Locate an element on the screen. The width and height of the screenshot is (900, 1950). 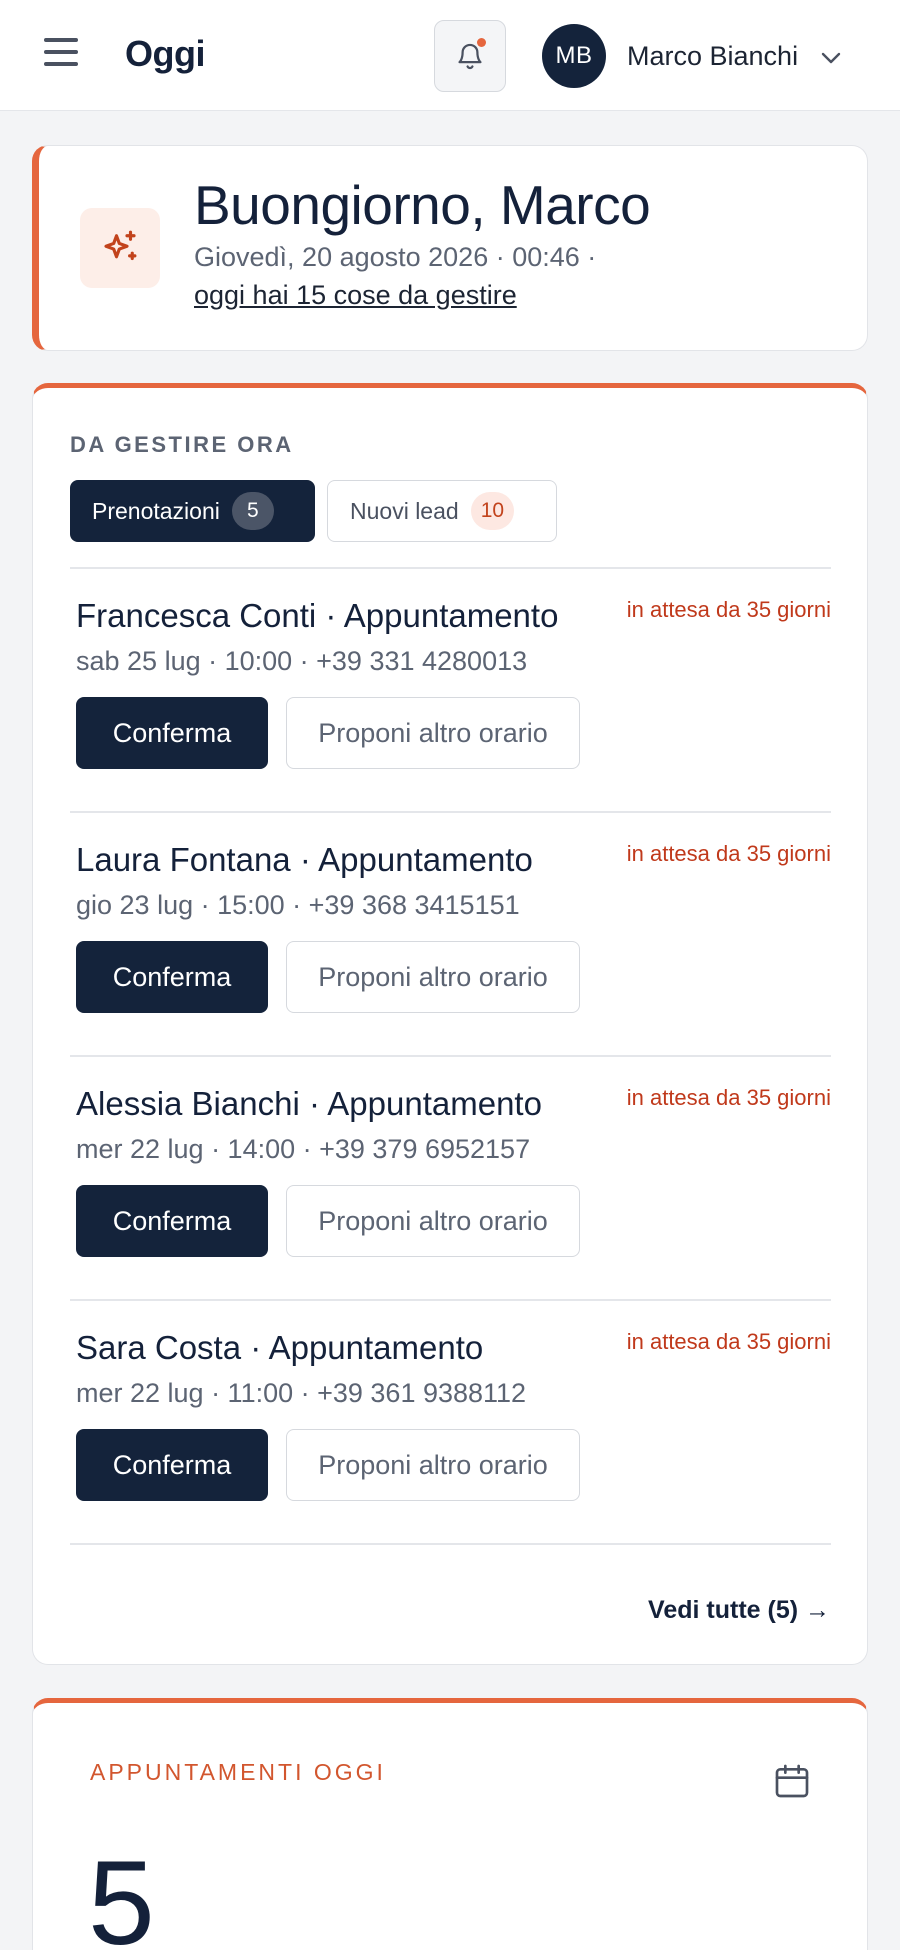
appointments-label: APPUNTAMENTI OGGI is located at coordinates (238, 1772).